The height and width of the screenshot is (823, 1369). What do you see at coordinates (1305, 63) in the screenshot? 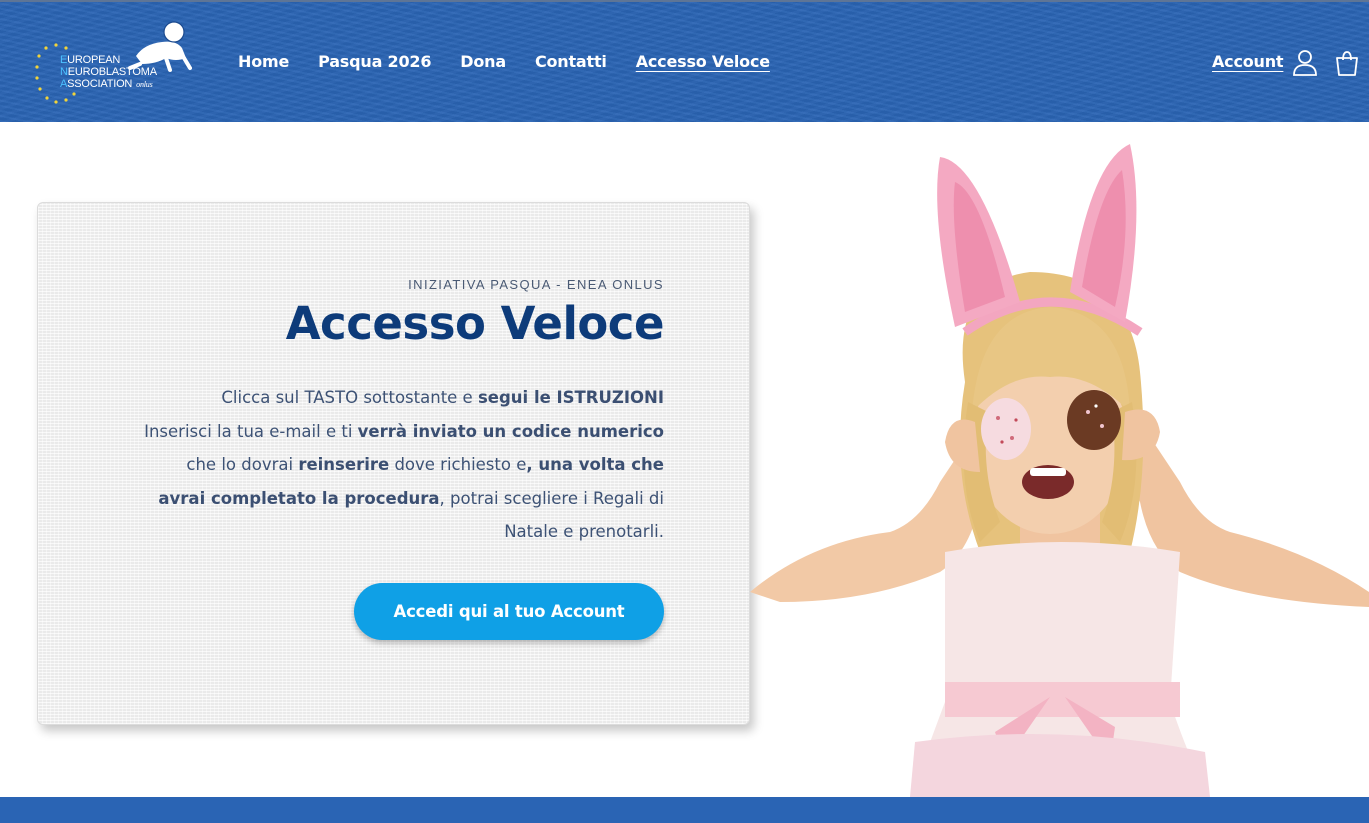
I see `user-icon` at bounding box center [1305, 63].